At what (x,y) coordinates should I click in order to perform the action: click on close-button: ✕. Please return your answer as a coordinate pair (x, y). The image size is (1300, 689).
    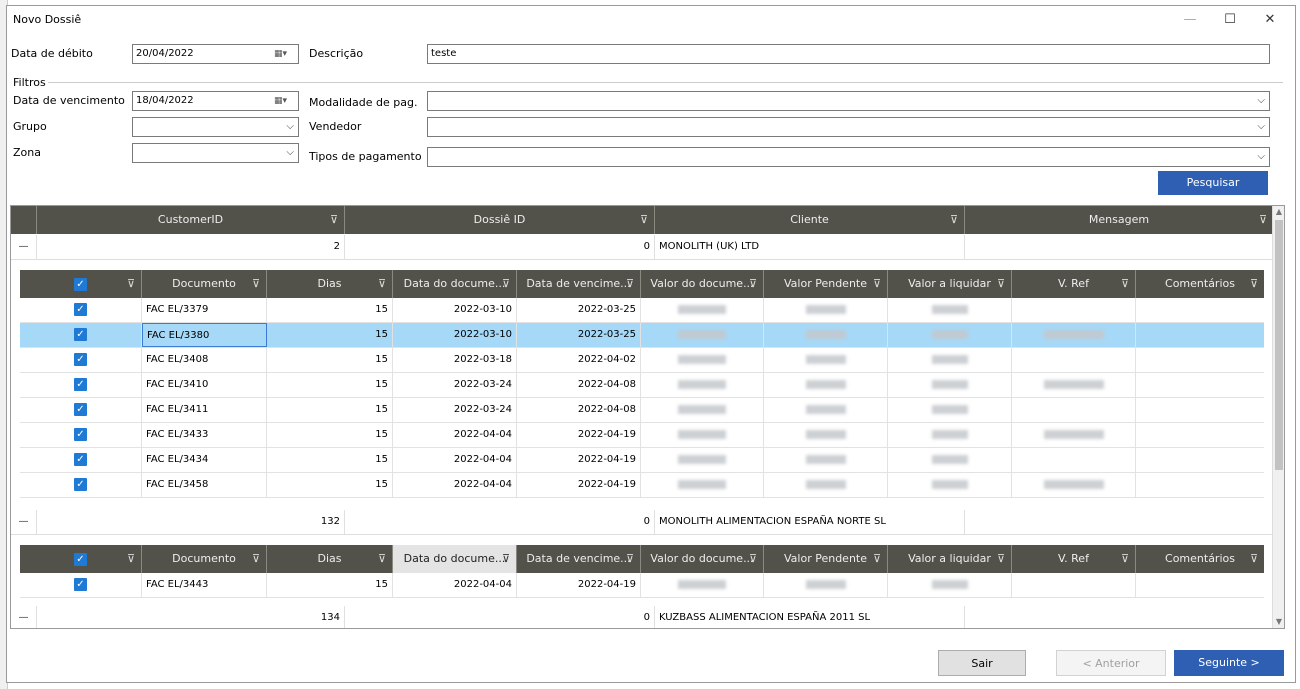
    Looking at the image, I should click on (1270, 20).